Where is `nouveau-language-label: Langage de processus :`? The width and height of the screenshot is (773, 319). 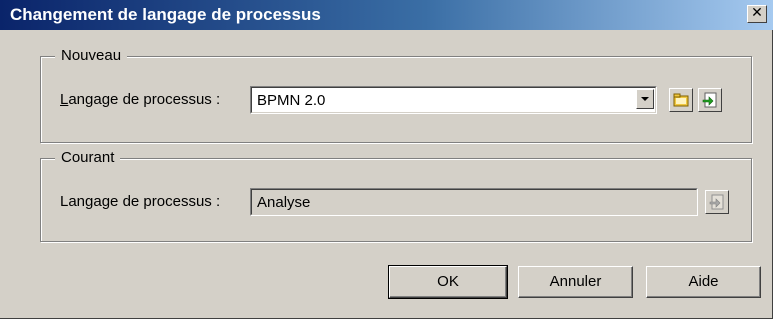 nouveau-language-label: Langage de processus : is located at coordinates (140, 100).